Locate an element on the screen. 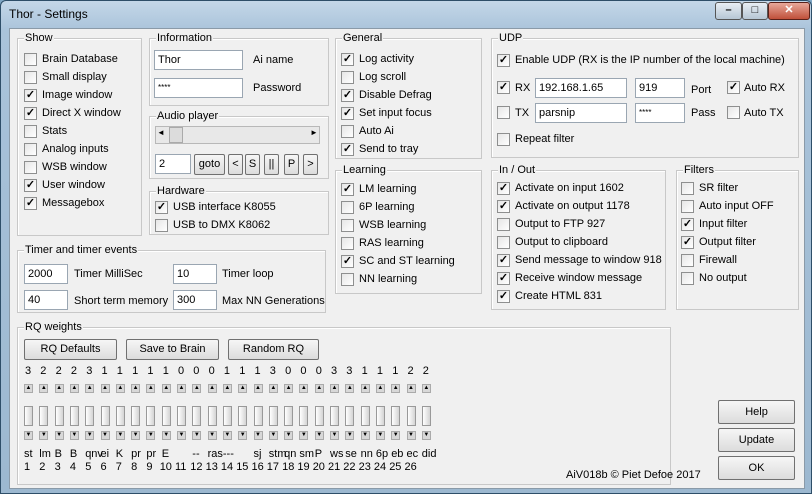  track-number-field: 2 is located at coordinates (173, 164).